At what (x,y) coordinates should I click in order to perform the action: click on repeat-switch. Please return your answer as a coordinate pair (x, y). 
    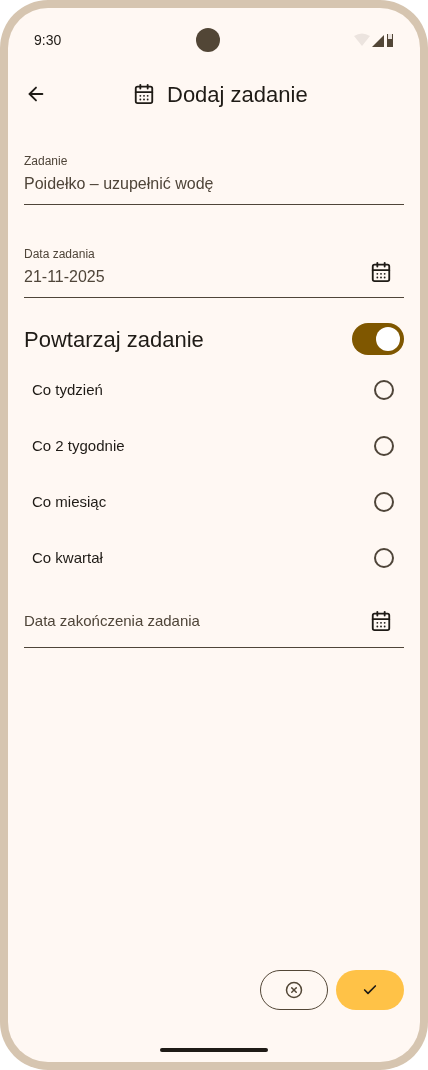
    Looking at the image, I should click on (378, 339).